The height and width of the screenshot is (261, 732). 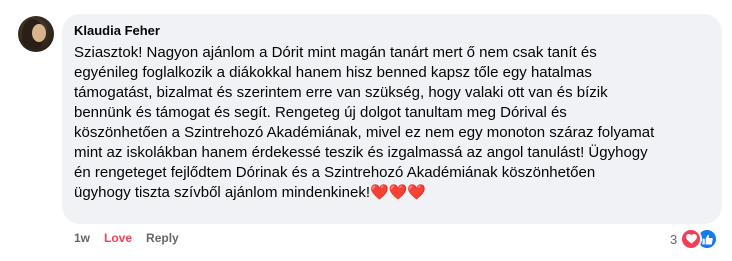 I want to click on comment-author: Klaudia Feher, so click(x=392, y=31).